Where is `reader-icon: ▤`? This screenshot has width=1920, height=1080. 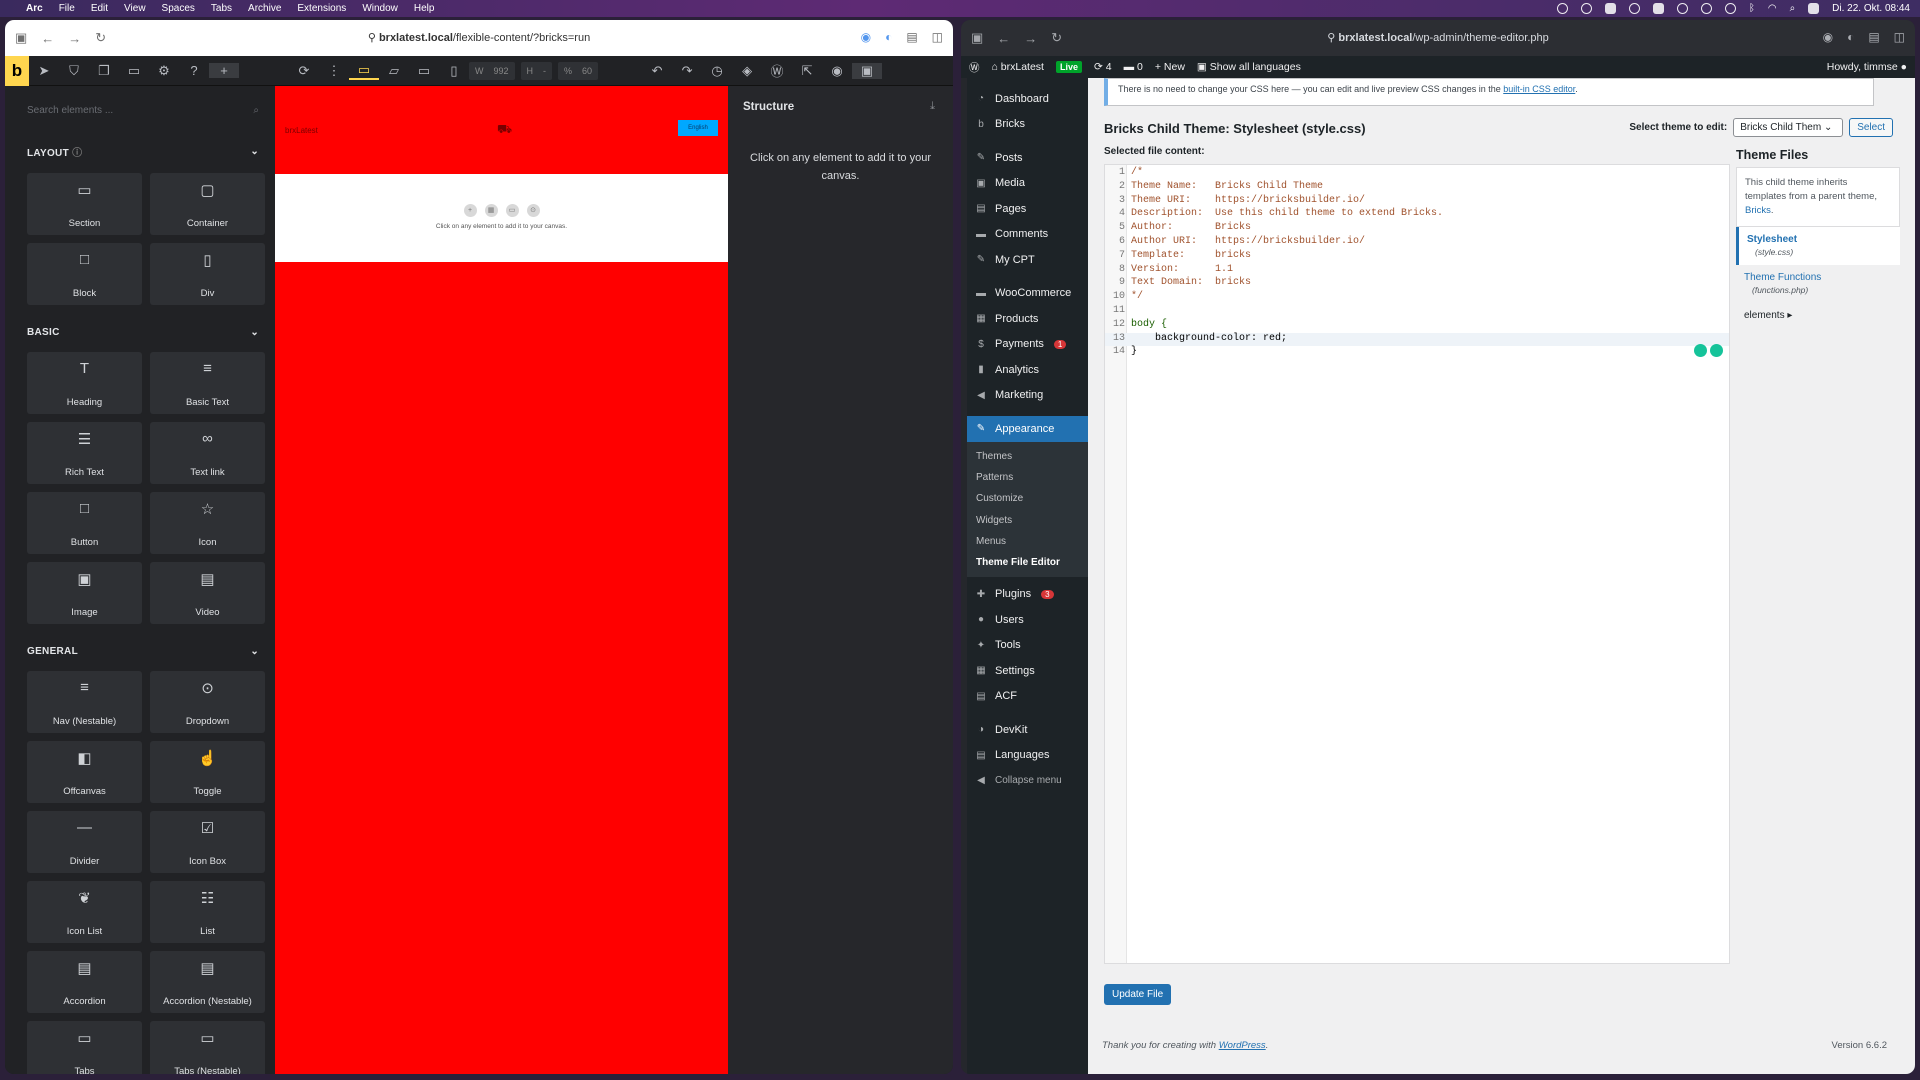 reader-icon: ▤ is located at coordinates (1873, 37).